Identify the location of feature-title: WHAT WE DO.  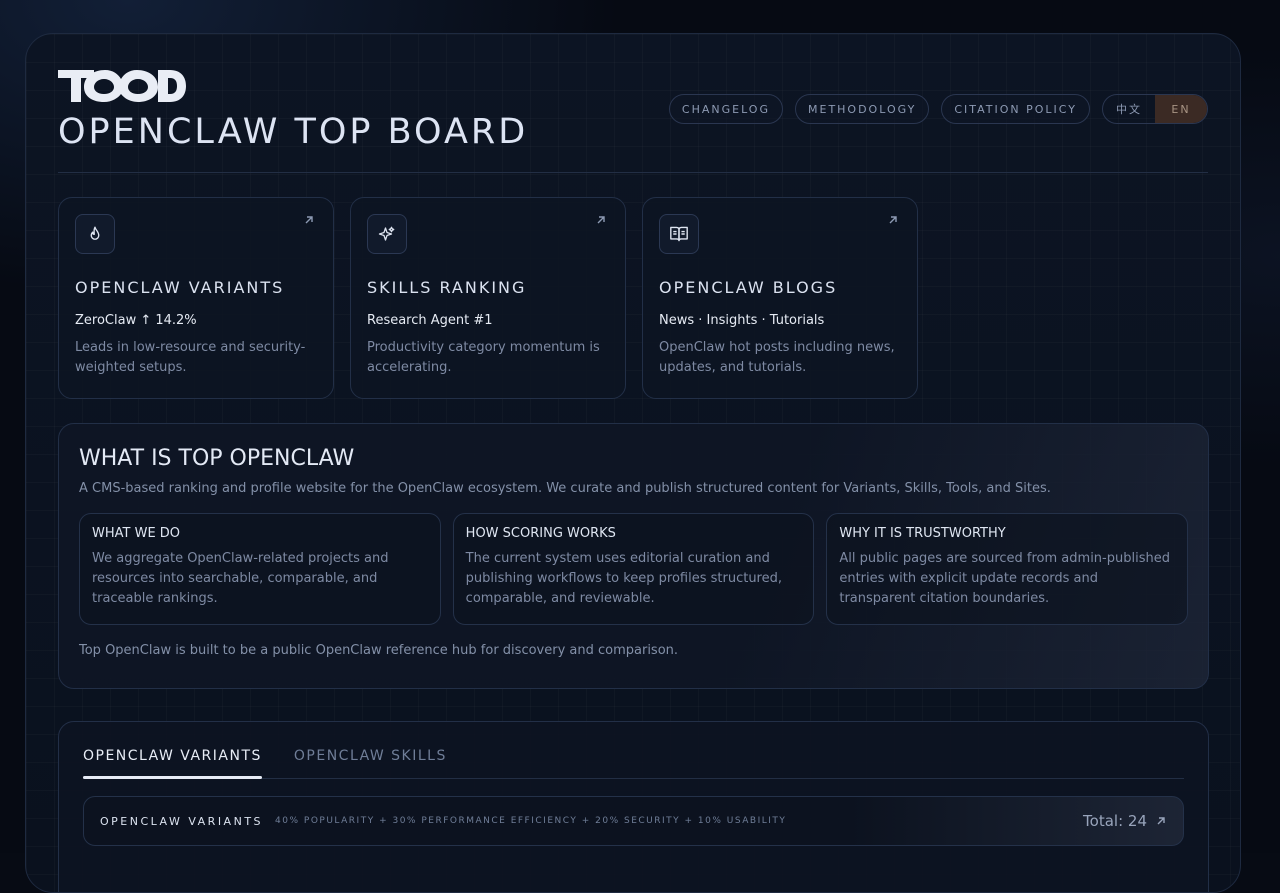
(136, 533).